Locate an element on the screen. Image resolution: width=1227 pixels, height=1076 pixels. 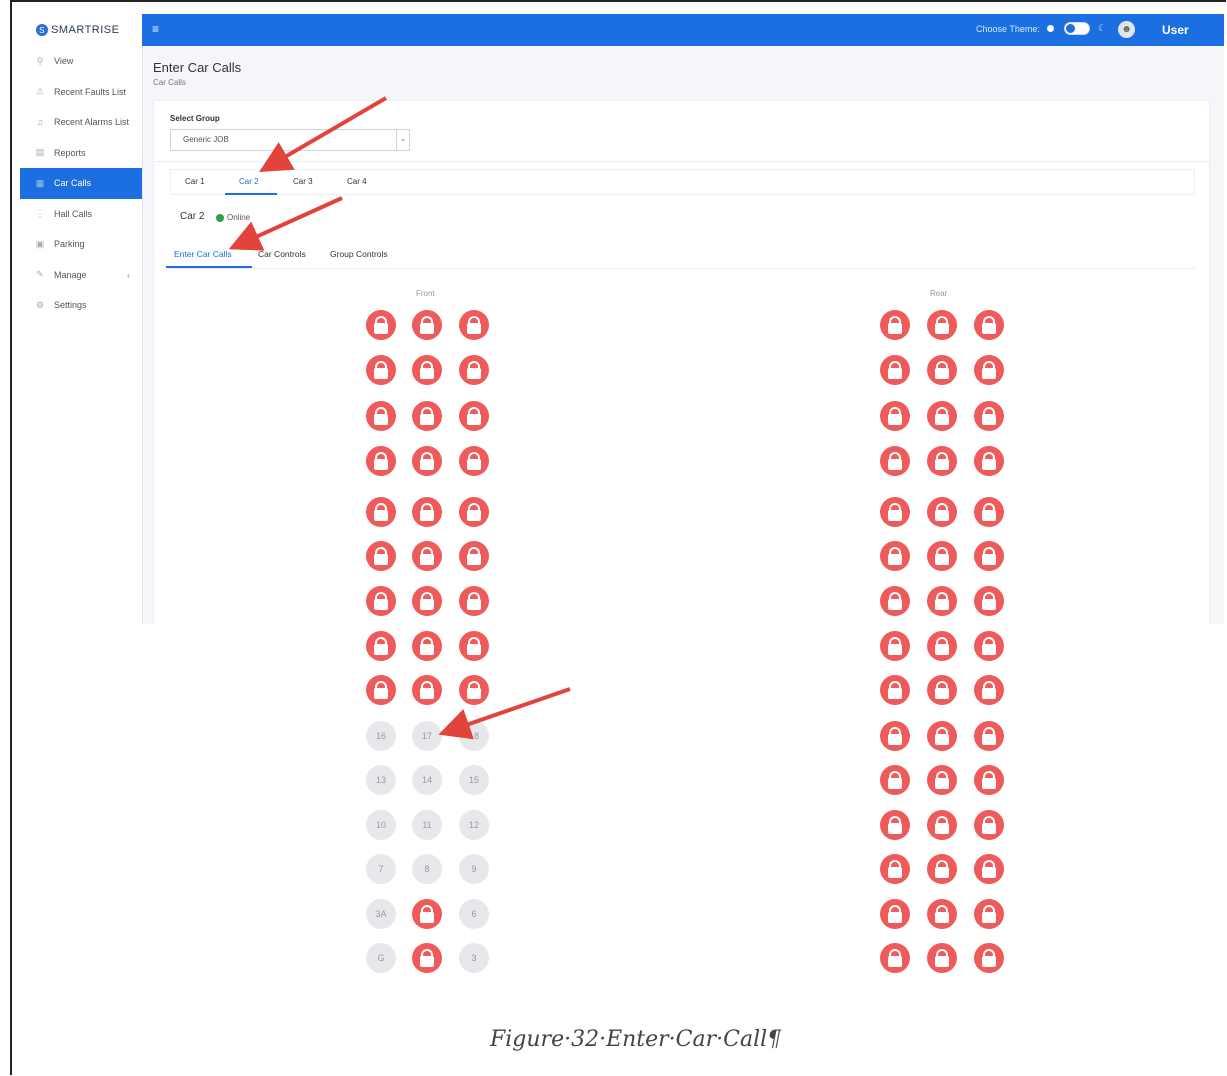
hamburger-menu-icon: ≡ is located at coordinates (155, 29).